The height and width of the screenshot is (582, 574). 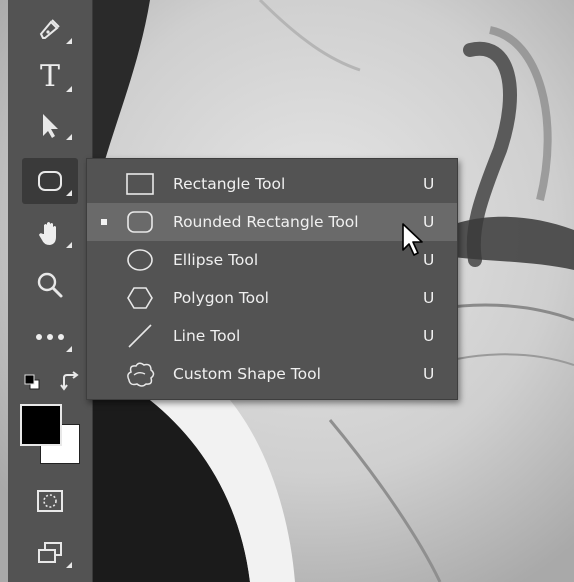 I want to click on ellipse-icon, so click(x=140, y=260).